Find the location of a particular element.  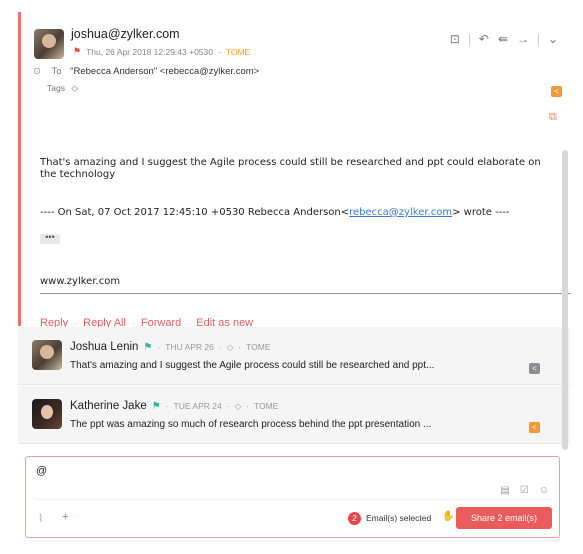

task-icon: ☑ is located at coordinates (524, 490).